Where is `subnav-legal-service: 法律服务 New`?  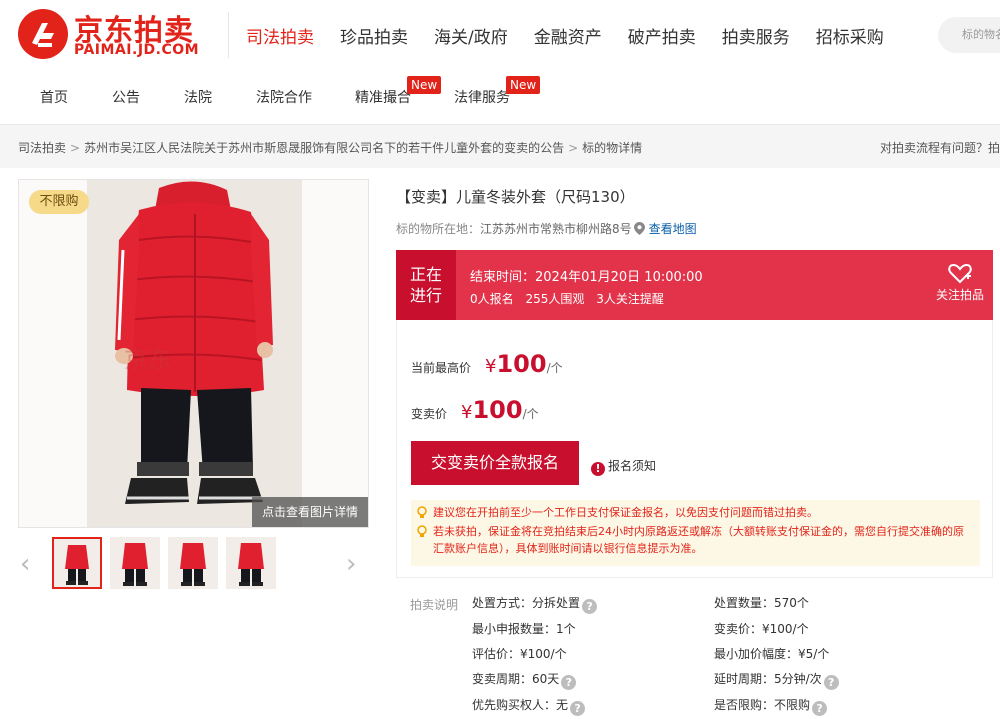
subnav-legal-service: 法律服务 New is located at coordinates (497, 91).